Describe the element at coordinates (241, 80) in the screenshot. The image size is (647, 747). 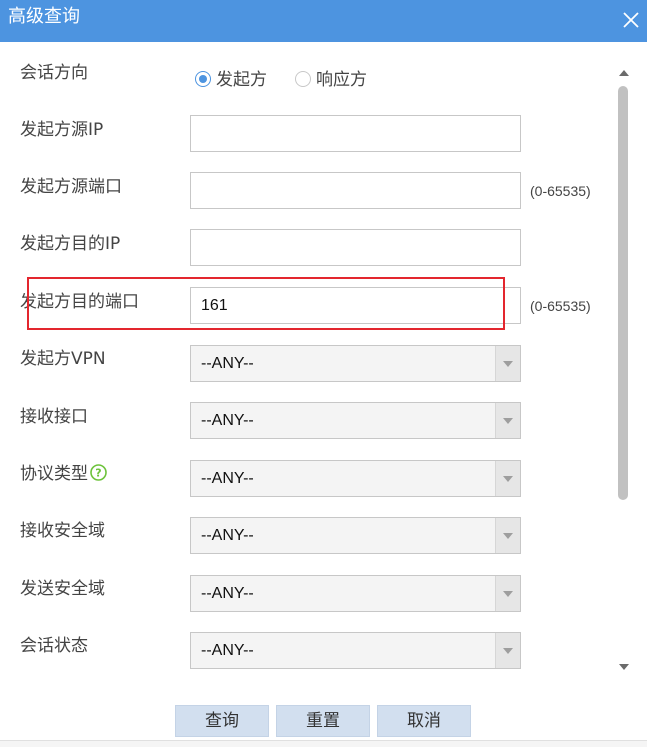
I see `radio-initiator-label: 发起方` at that location.